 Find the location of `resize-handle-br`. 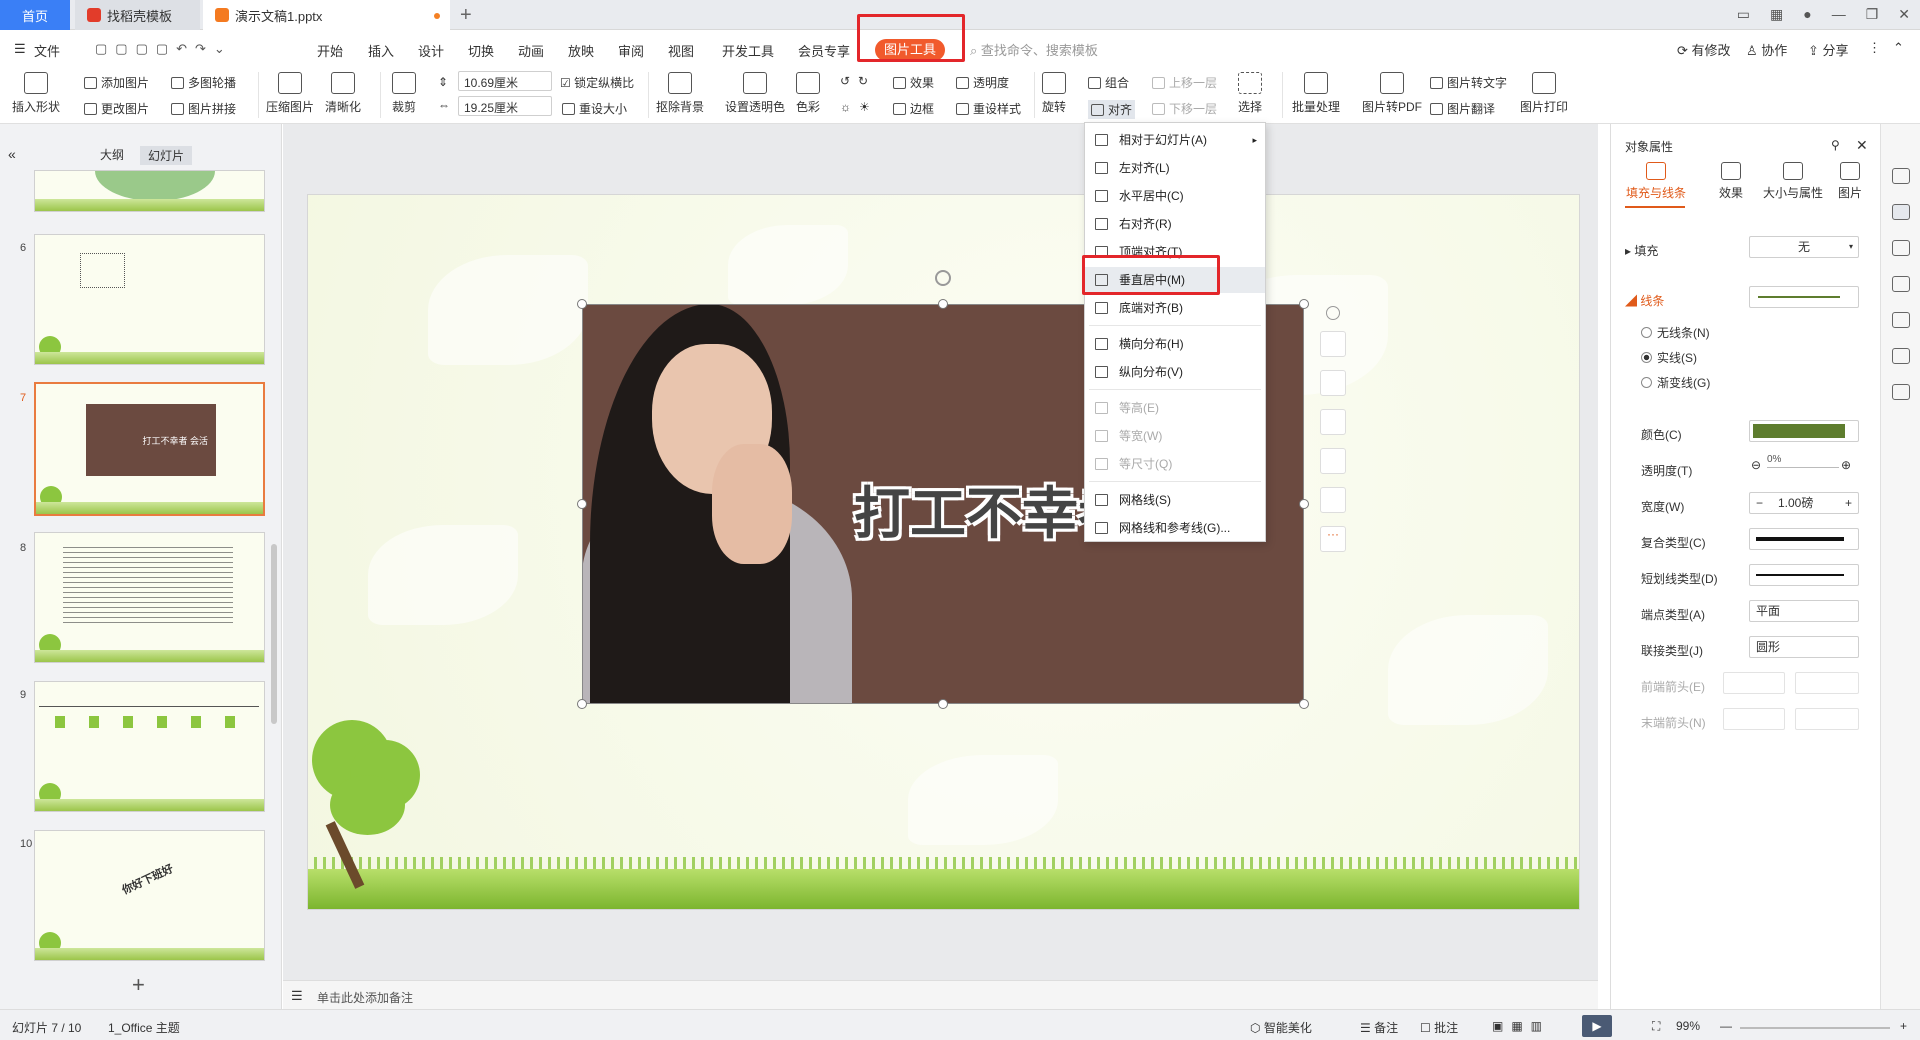

resize-handle-br is located at coordinates (1304, 704).